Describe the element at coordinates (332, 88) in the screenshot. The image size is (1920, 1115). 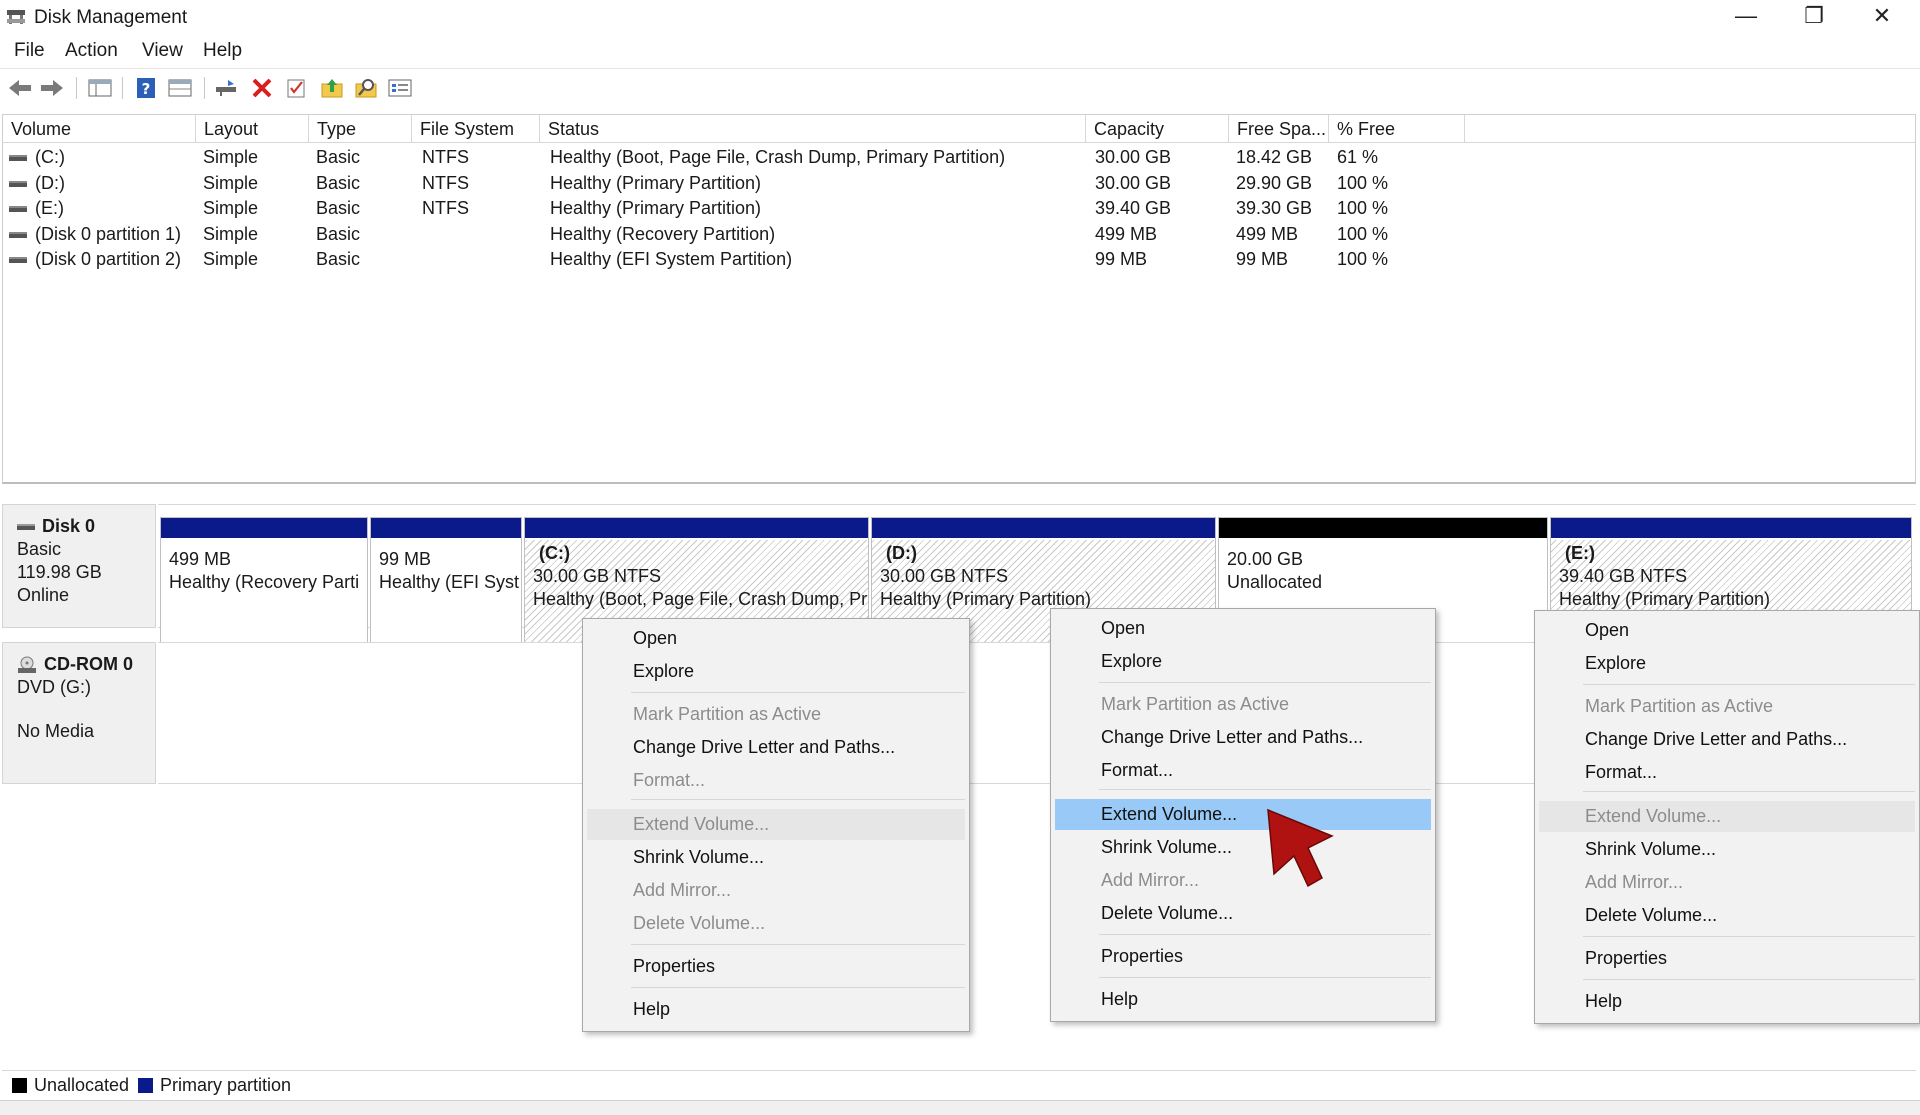
I see `up-folder-icon` at that location.